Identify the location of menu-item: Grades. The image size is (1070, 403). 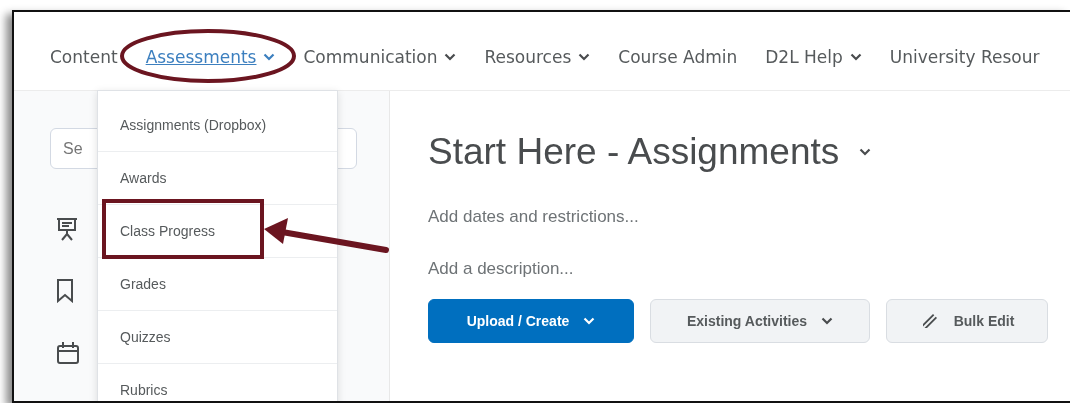
(143, 284).